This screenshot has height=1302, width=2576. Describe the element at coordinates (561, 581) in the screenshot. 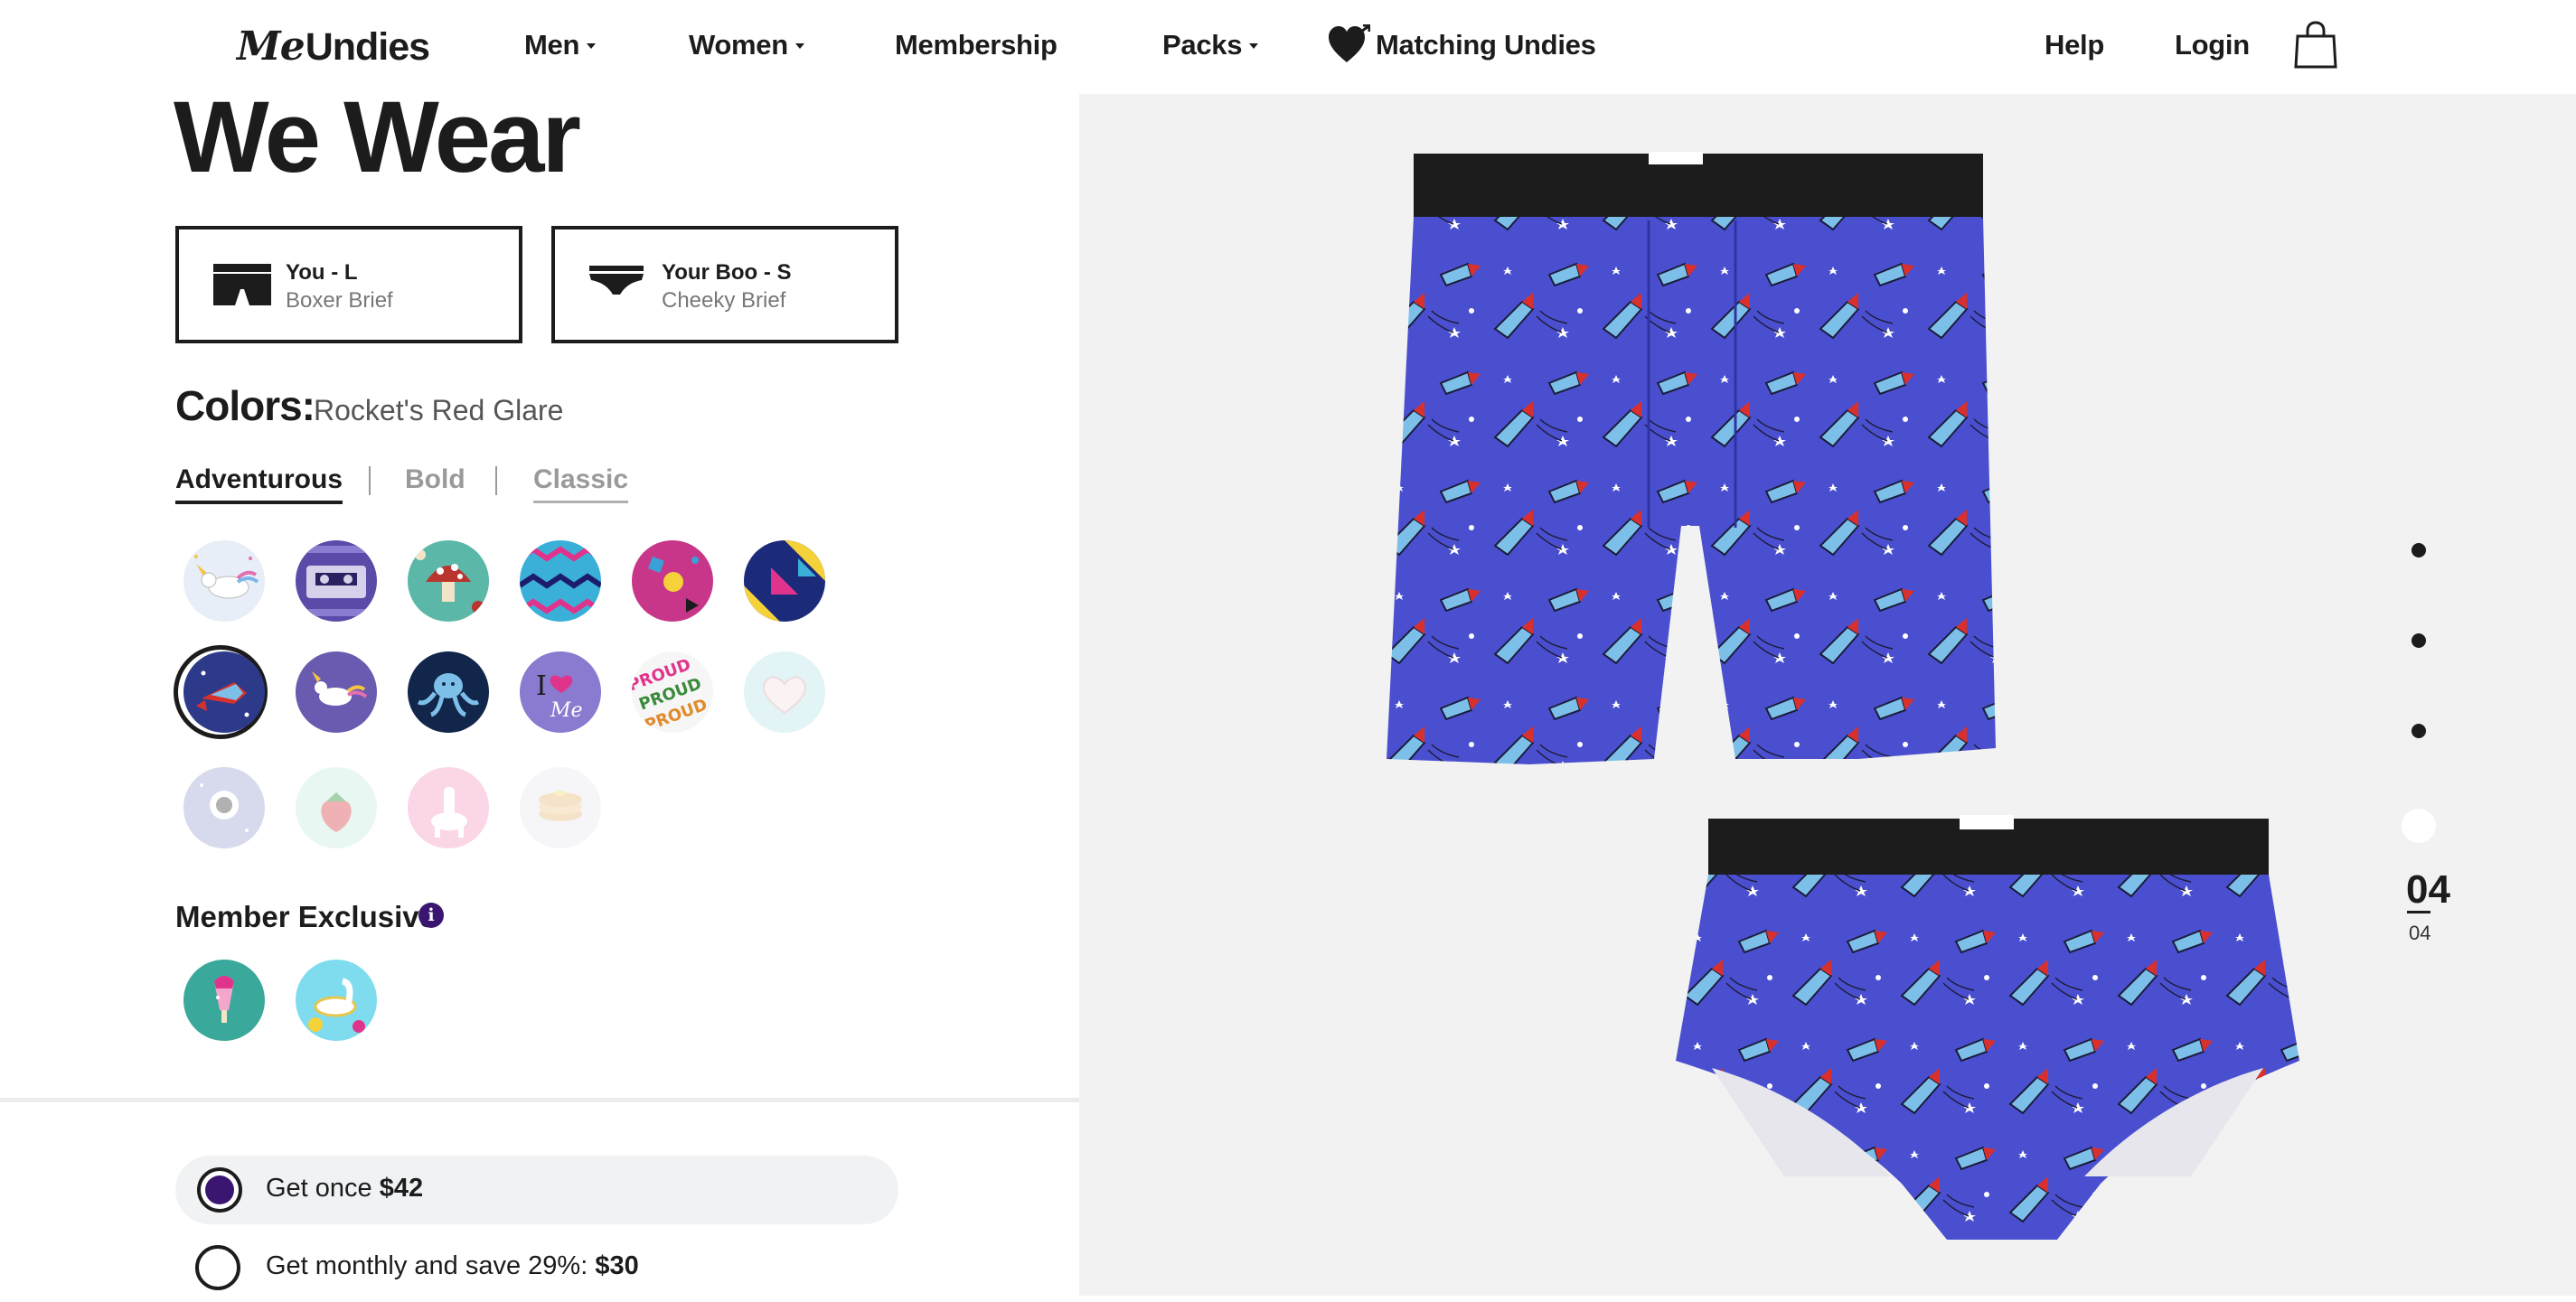

I see `swatch-retro-zigzag` at that location.